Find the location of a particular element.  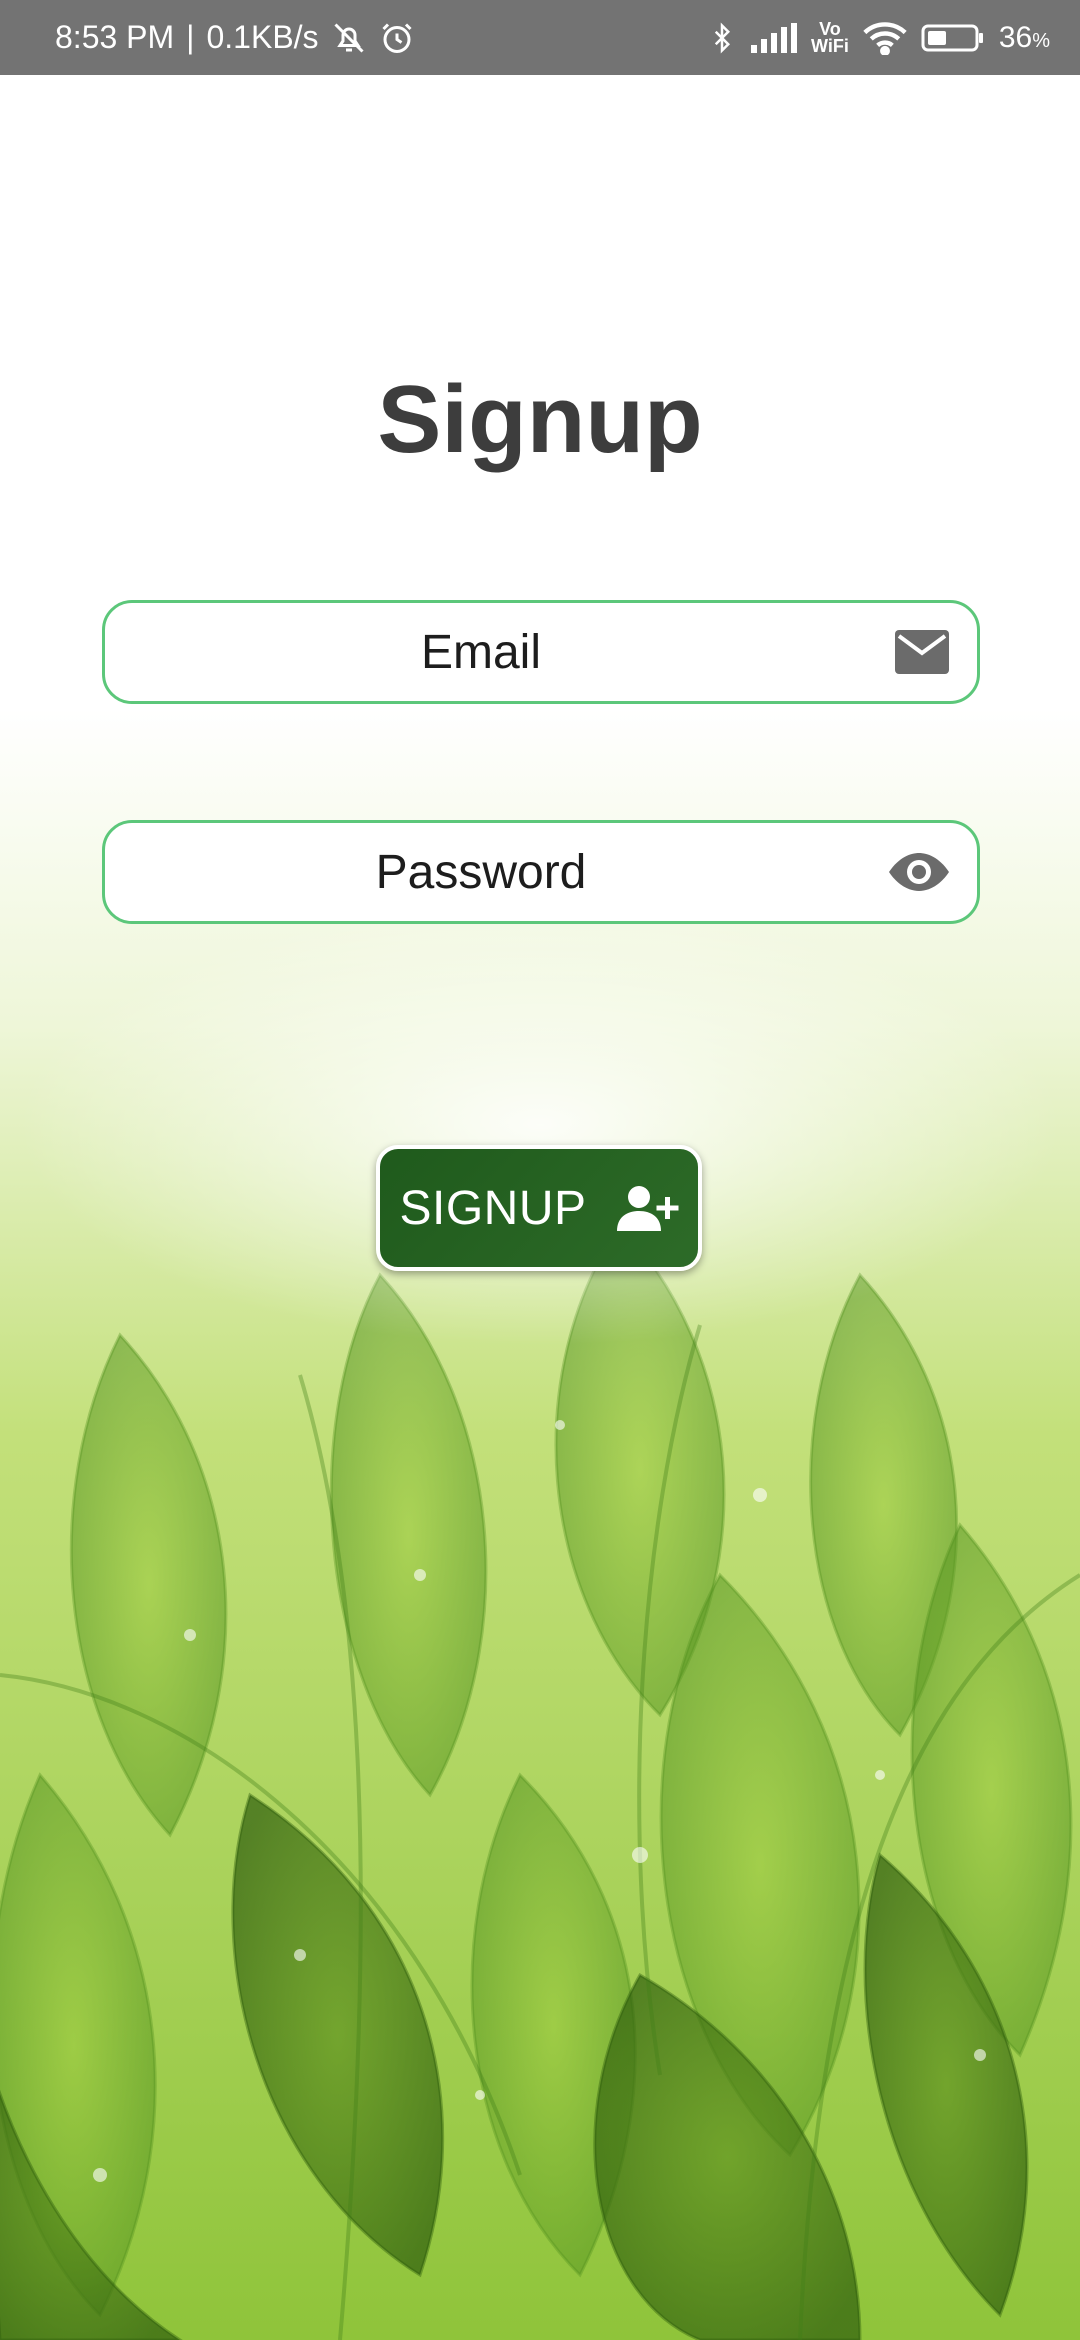

battery-icon is located at coordinates (953, 38).